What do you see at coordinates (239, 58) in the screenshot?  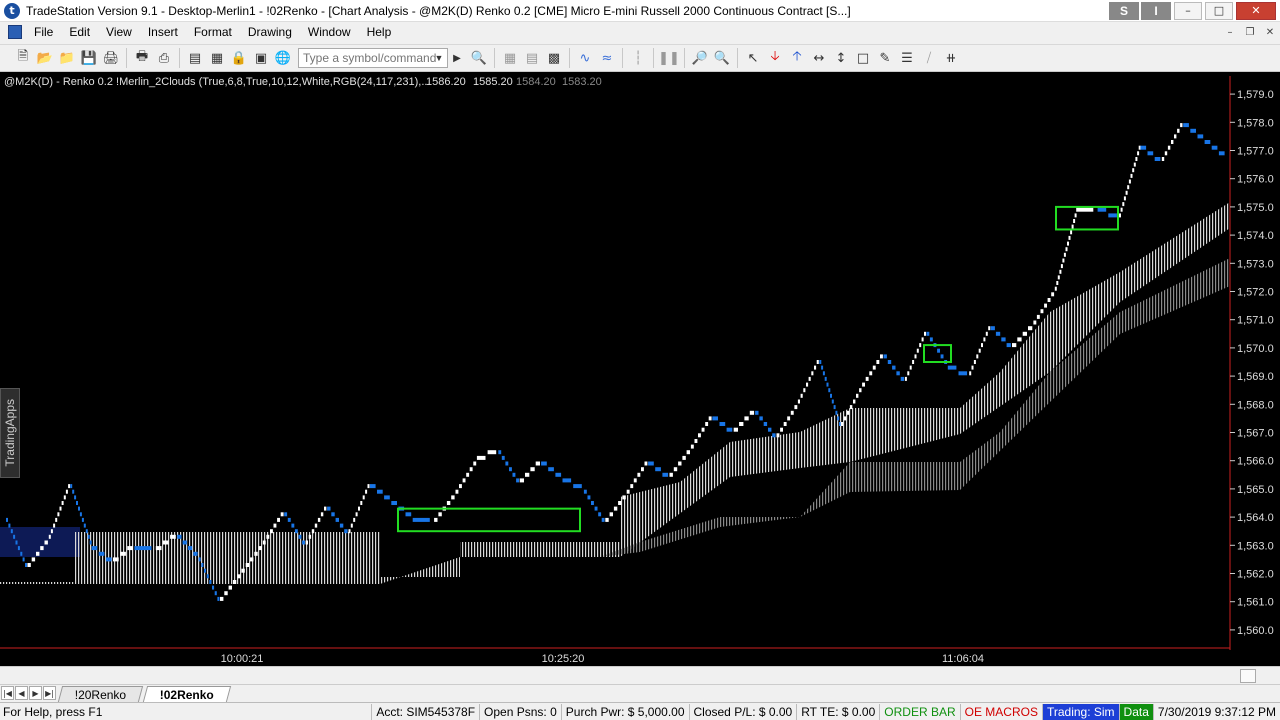 I see `lock-icon: 🔒` at bounding box center [239, 58].